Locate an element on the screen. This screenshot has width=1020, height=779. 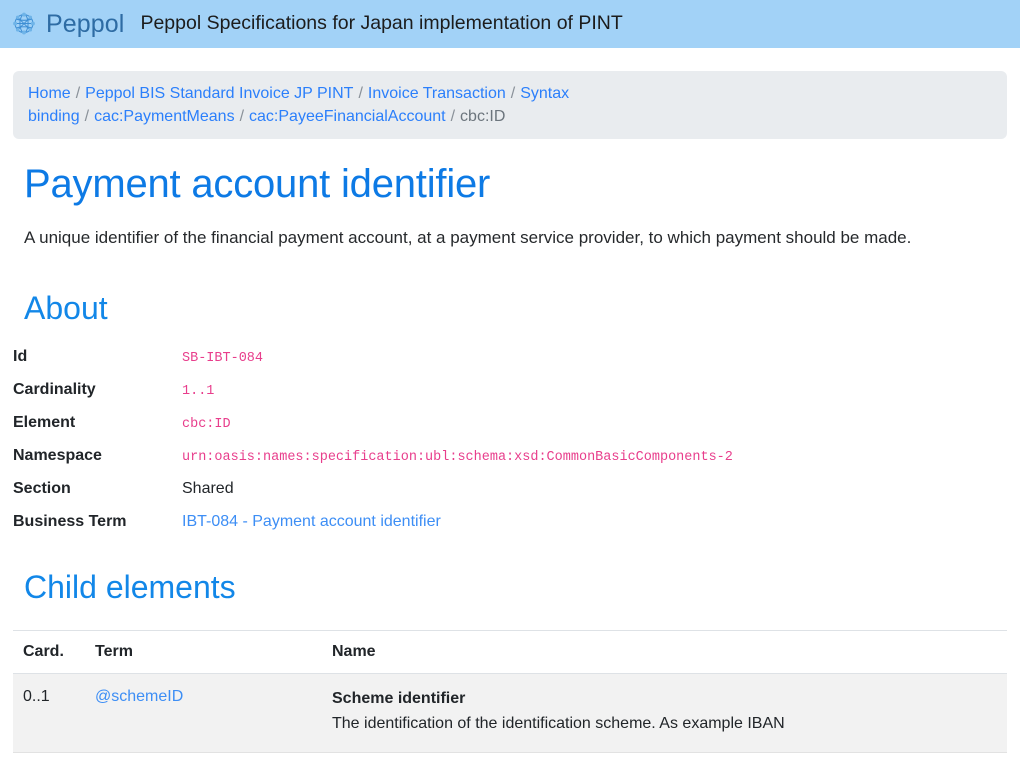
cell-term: @schemeID is located at coordinates (203, 713).